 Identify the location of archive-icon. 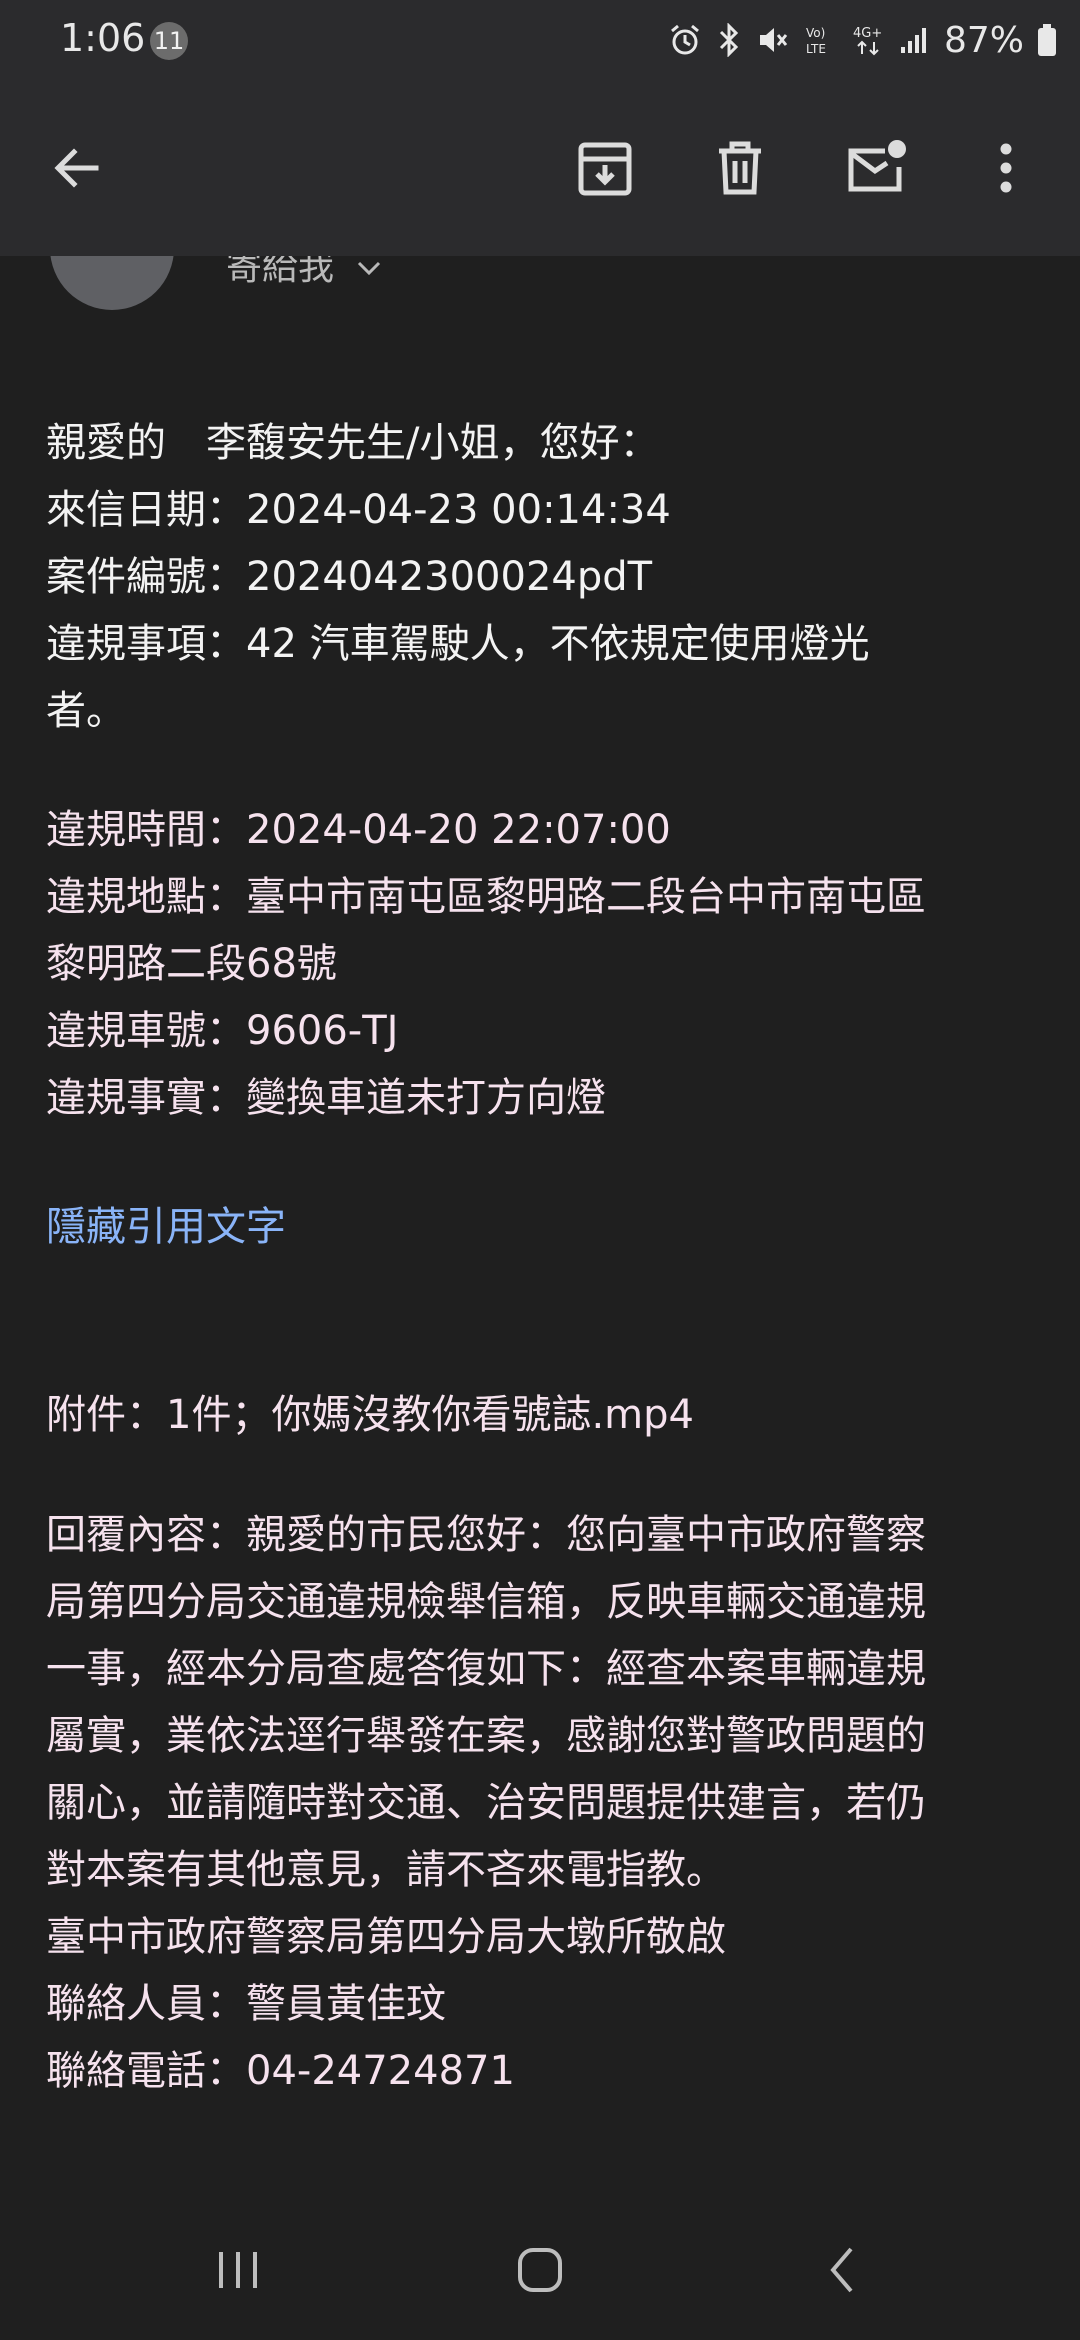
(605, 169).